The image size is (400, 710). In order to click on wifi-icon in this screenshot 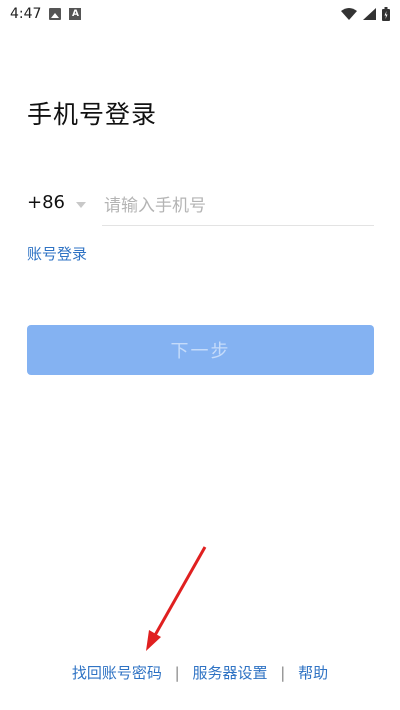, I will do `click(349, 14)`.